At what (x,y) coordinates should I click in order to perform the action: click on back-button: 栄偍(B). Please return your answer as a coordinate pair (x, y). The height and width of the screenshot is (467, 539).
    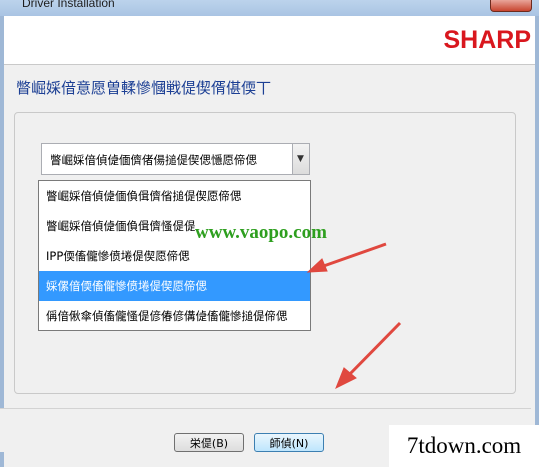
    Looking at the image, I should click on (209, 442).